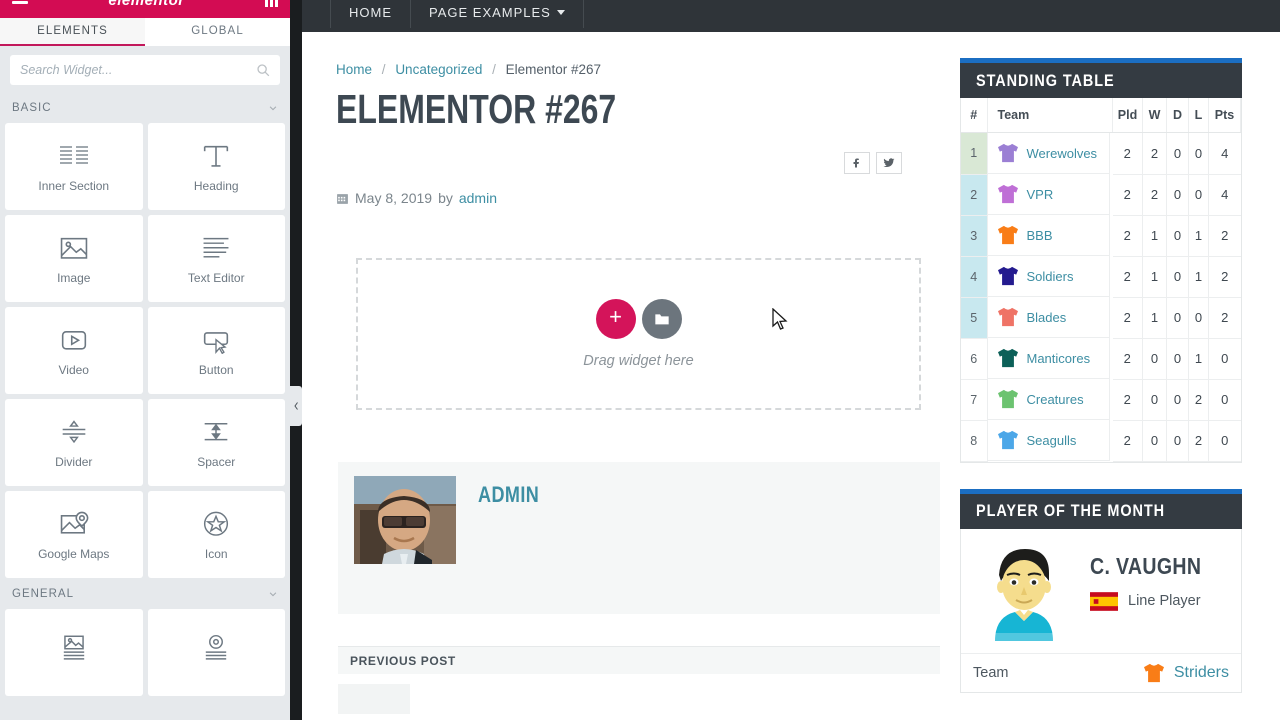 Image resolution: width=1280 pixels, height=720 pixels. What do you see at coordinates (1101, 195) in the screenshot?
I see `table-row: 2 VPR 2 2 0 0 4` at bounding box center [1101, 195].